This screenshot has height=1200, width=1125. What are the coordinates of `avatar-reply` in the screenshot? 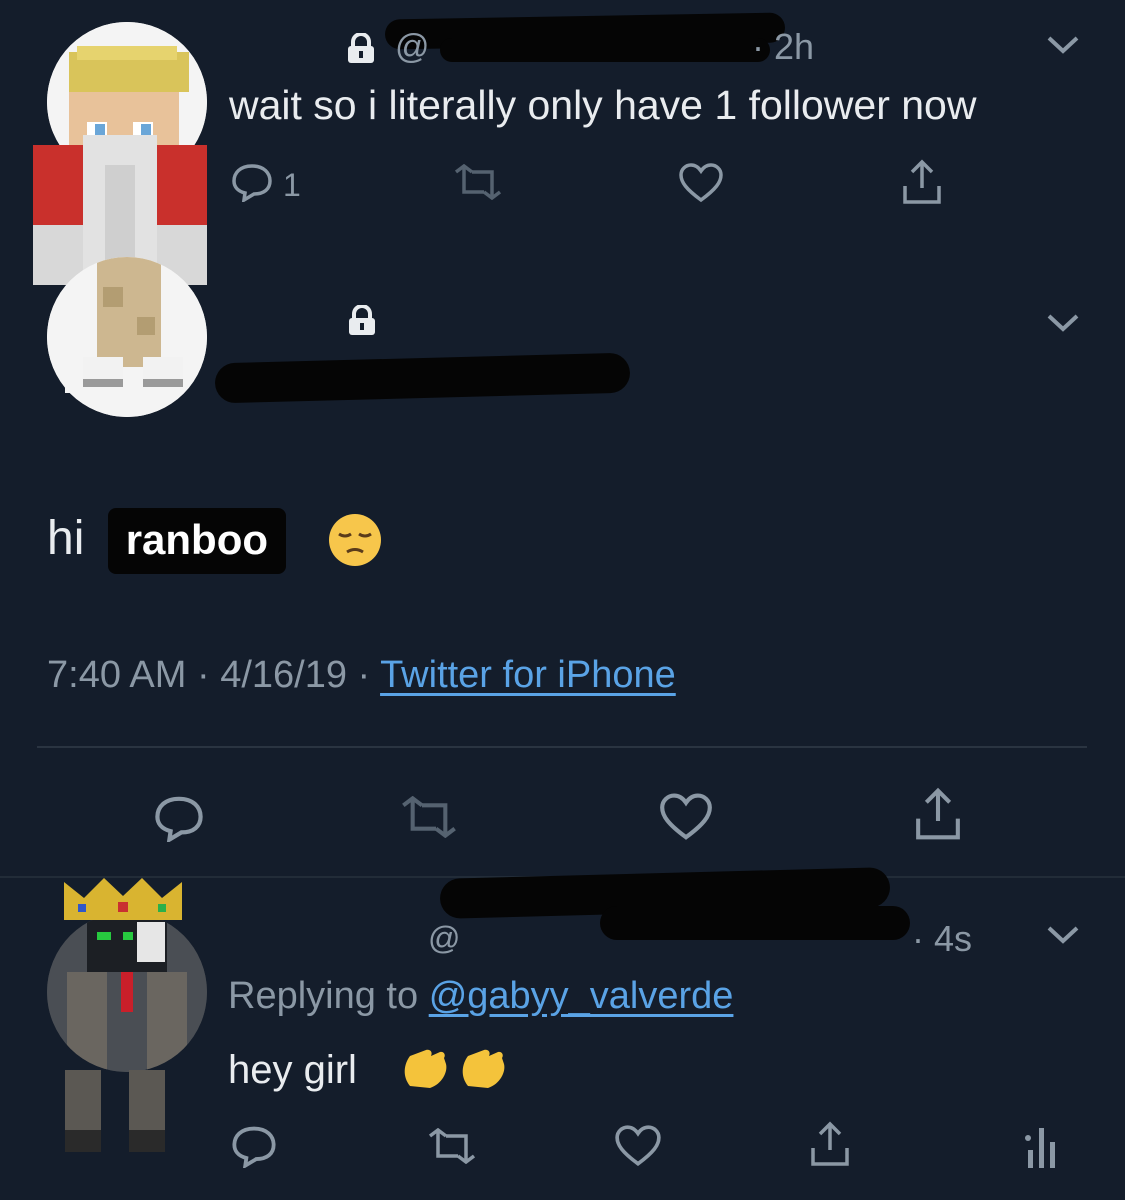 It's located at (127, 992).